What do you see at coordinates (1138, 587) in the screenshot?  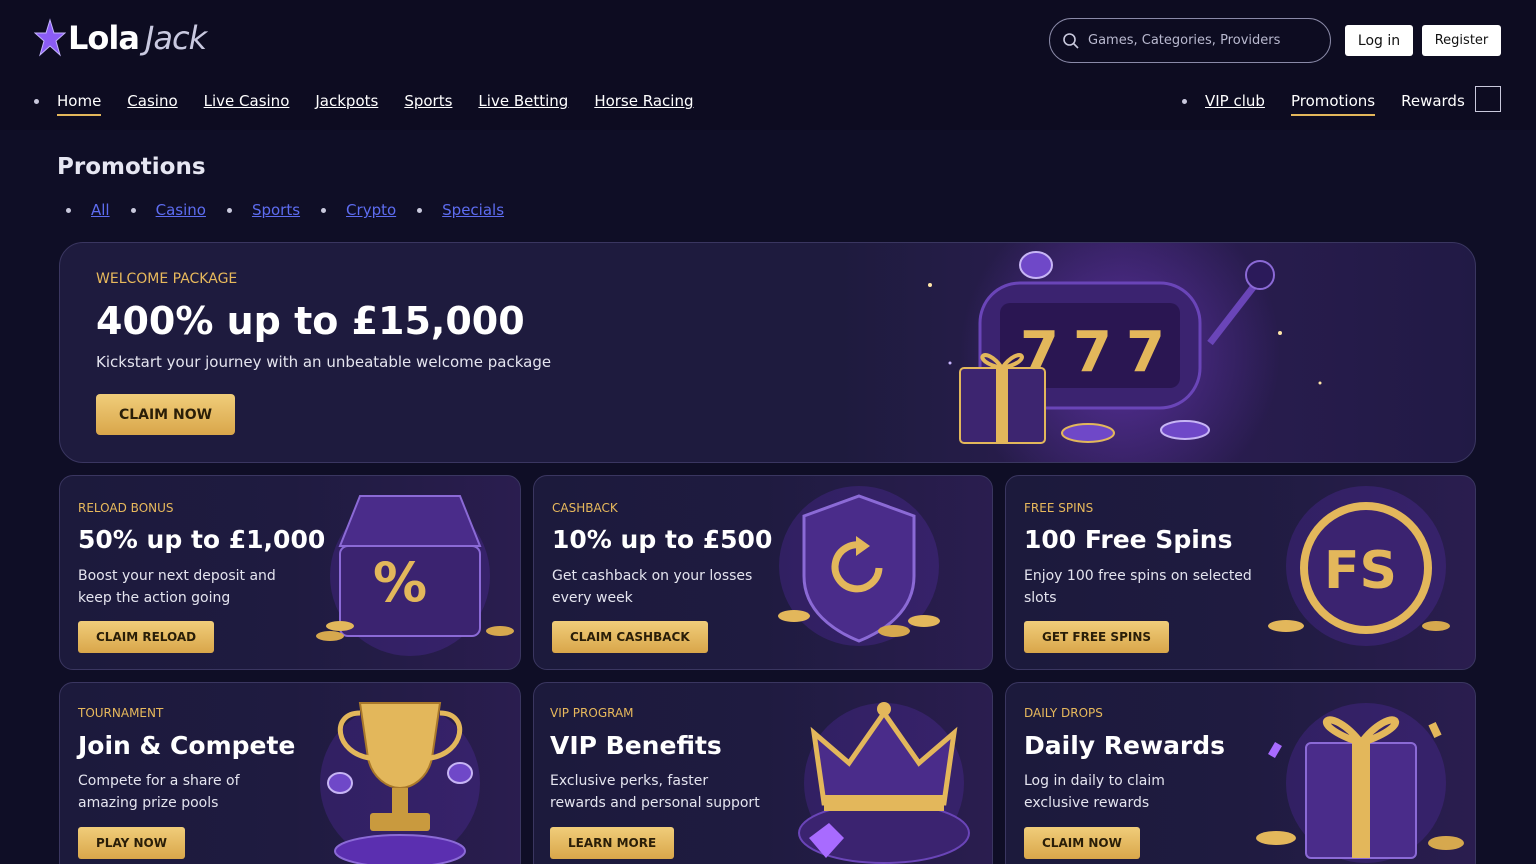 I see `card-subtitle: Enjoy 100 free spins on selected slots` at bounding box center [1138, 587].